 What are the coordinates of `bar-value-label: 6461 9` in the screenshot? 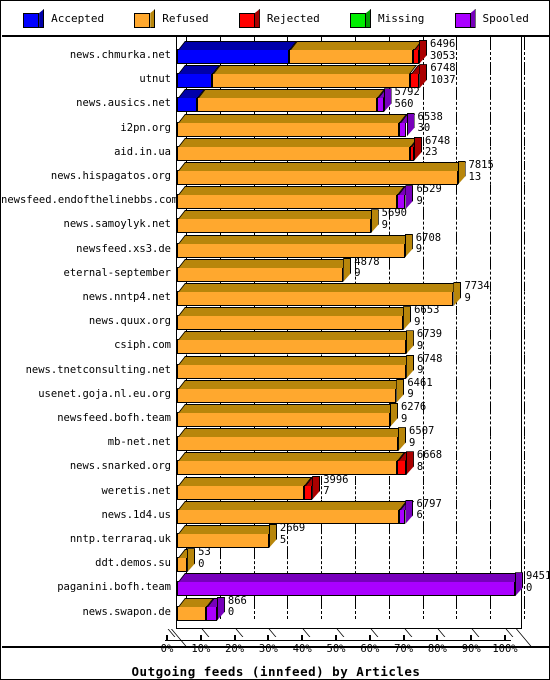 It's located at (419, 389).